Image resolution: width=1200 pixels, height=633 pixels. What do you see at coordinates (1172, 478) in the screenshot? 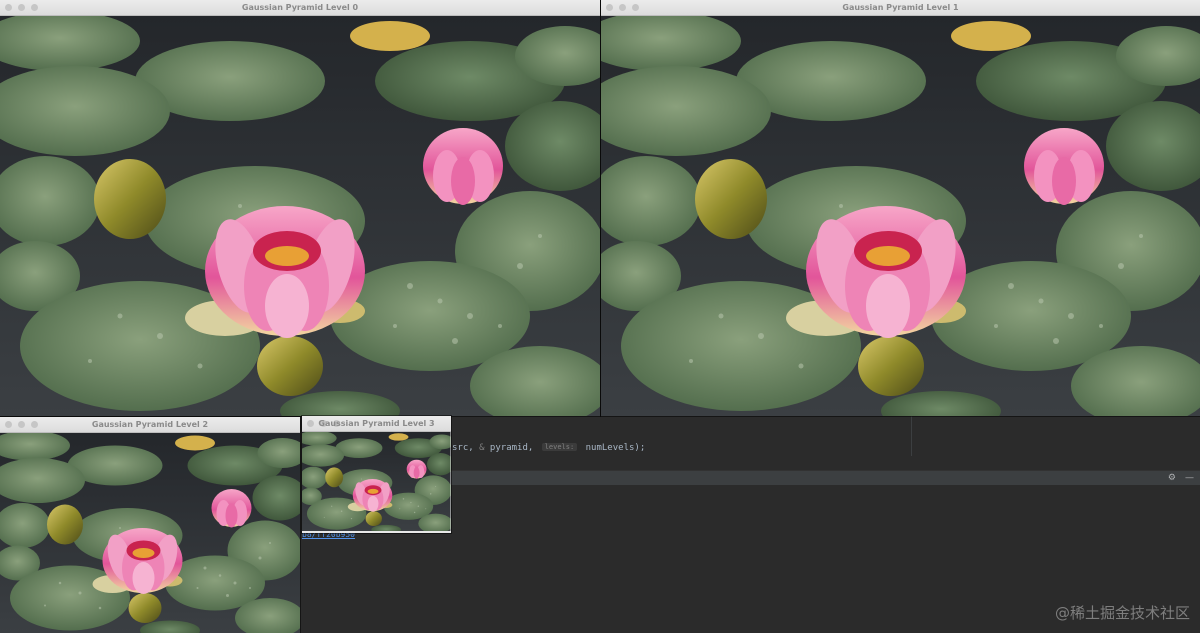
I see `gear-icon: ⚙` at bounding box center [1172, 478].